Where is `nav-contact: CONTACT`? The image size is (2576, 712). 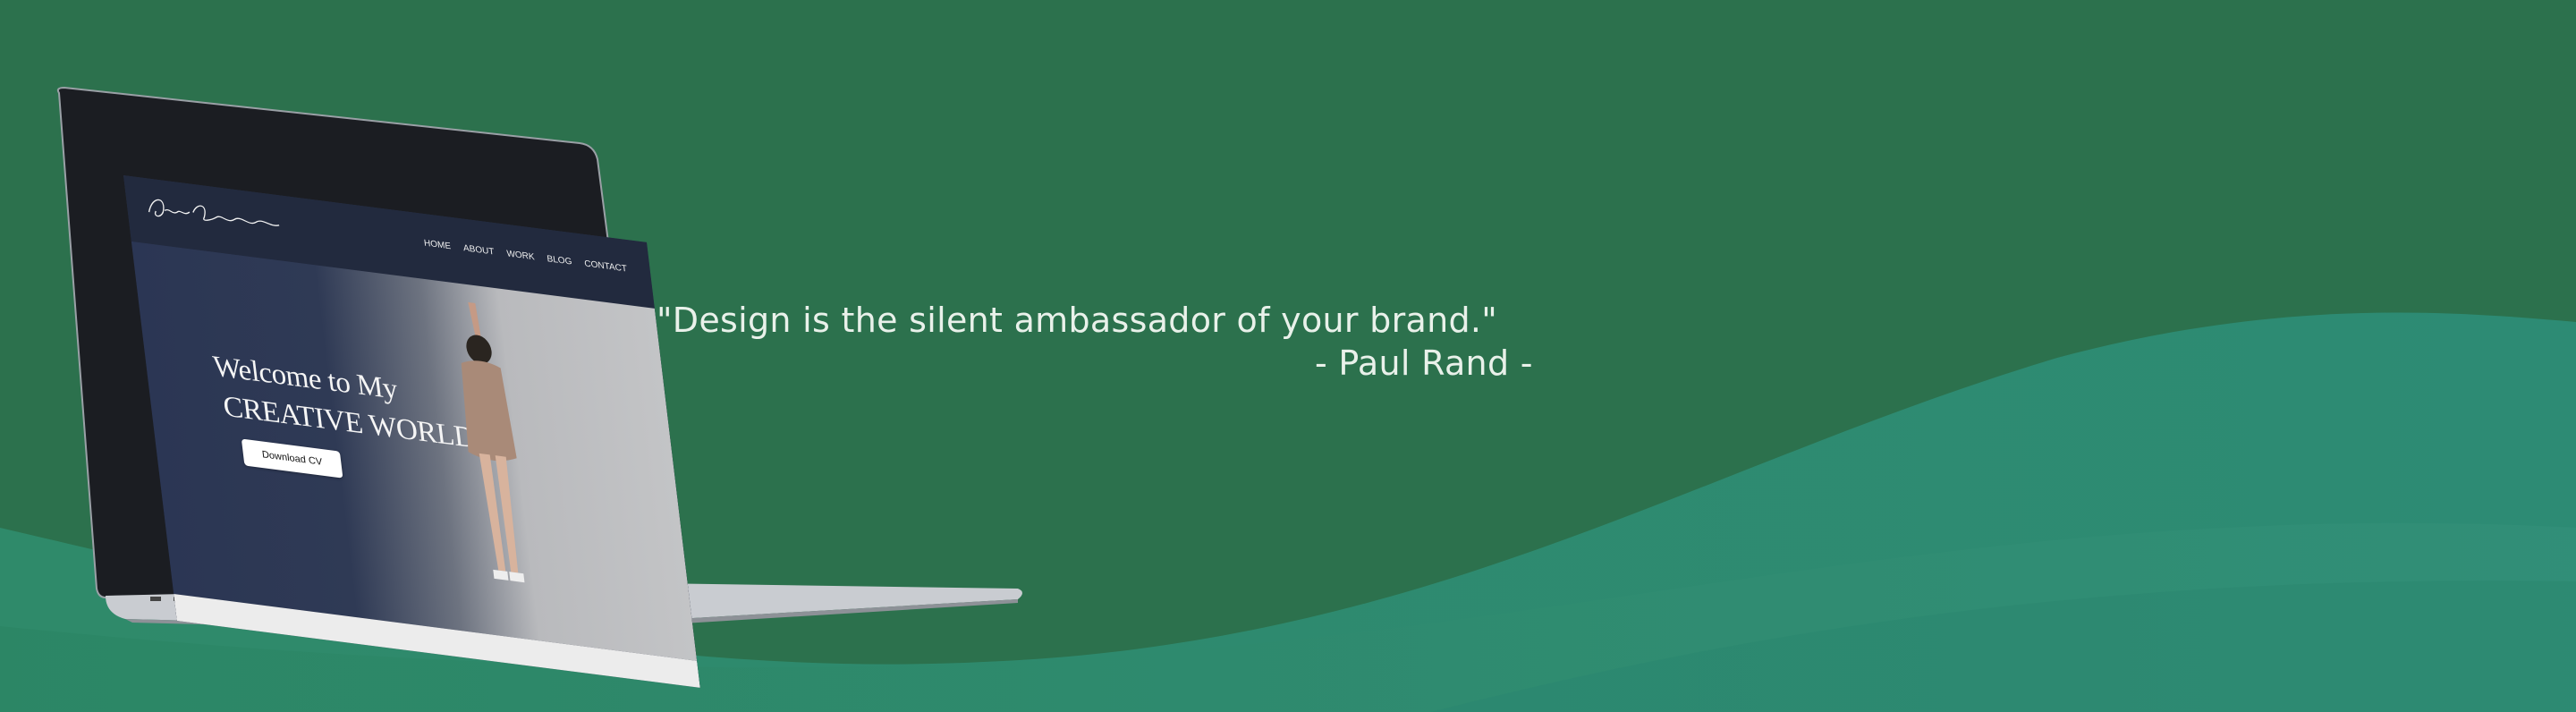 nav-contact: CONTACT is located at coordinates (606, 266).